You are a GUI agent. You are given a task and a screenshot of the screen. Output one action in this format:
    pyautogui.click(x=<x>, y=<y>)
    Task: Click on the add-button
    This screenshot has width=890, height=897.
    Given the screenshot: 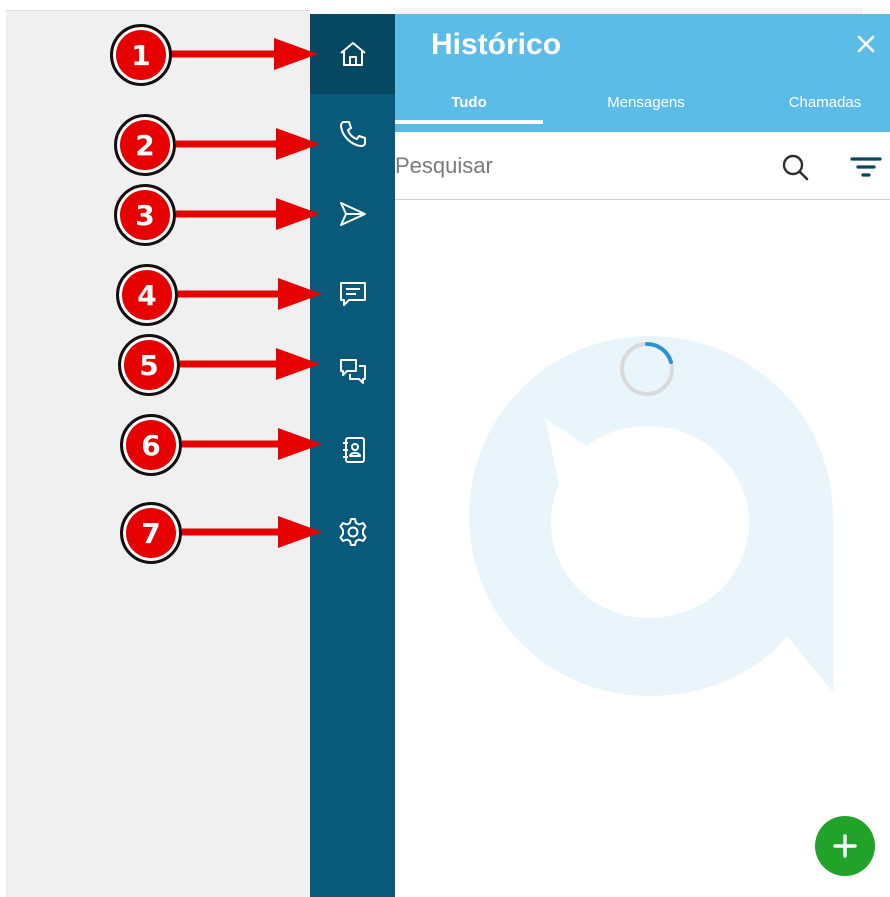 What is the action you would take?
    pyautogui.click(x=845, y=846)
    